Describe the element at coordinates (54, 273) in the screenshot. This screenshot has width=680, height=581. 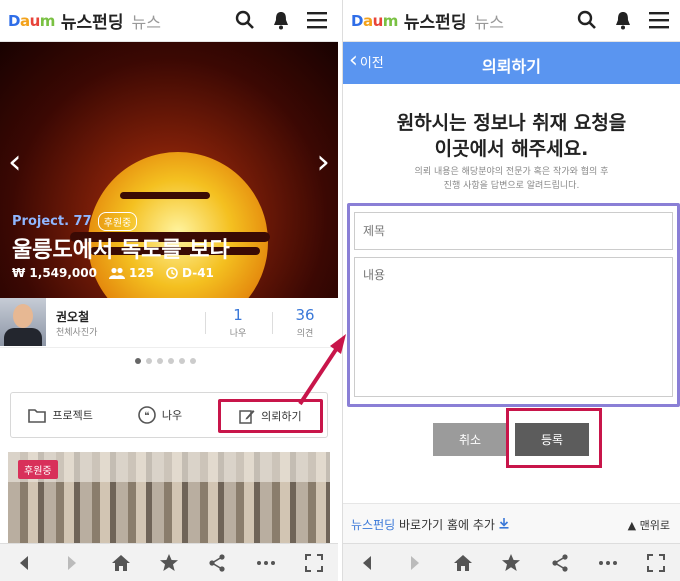
I see `funding-amount: ₩ 1,549,000` at that location.